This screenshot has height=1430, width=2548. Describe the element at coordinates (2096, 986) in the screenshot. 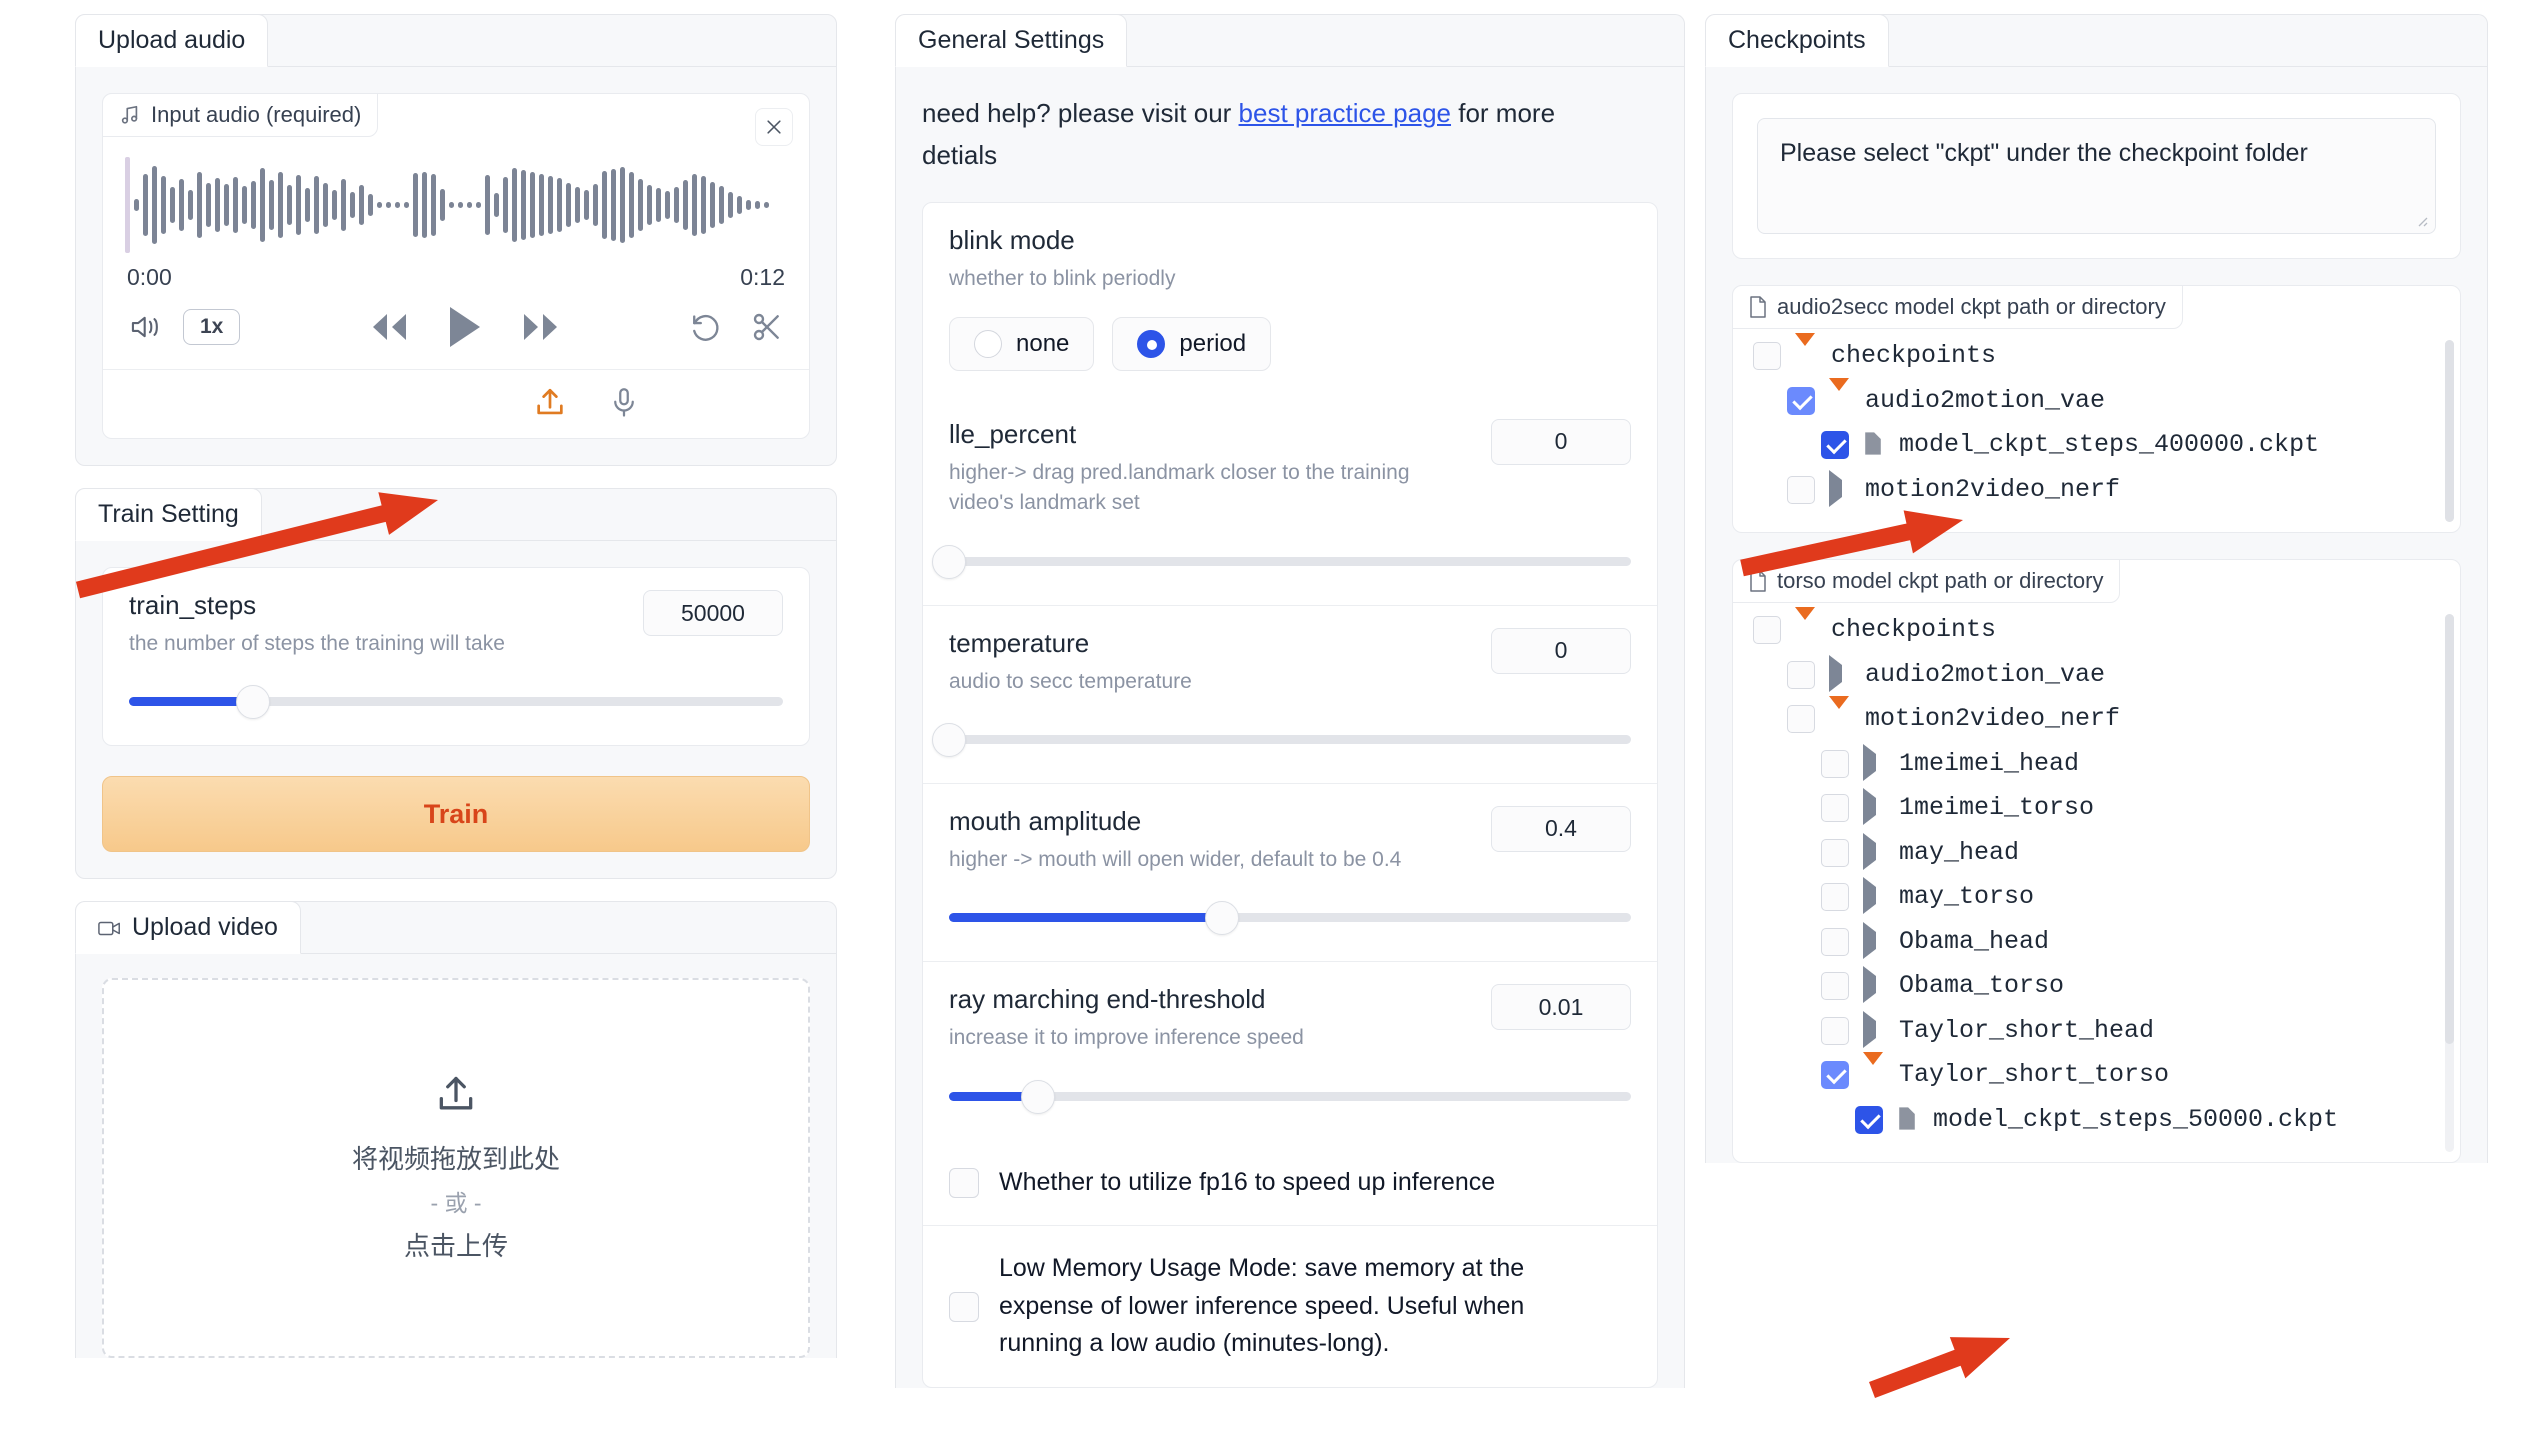

I see `tree-node: Obama_torso` at that location.